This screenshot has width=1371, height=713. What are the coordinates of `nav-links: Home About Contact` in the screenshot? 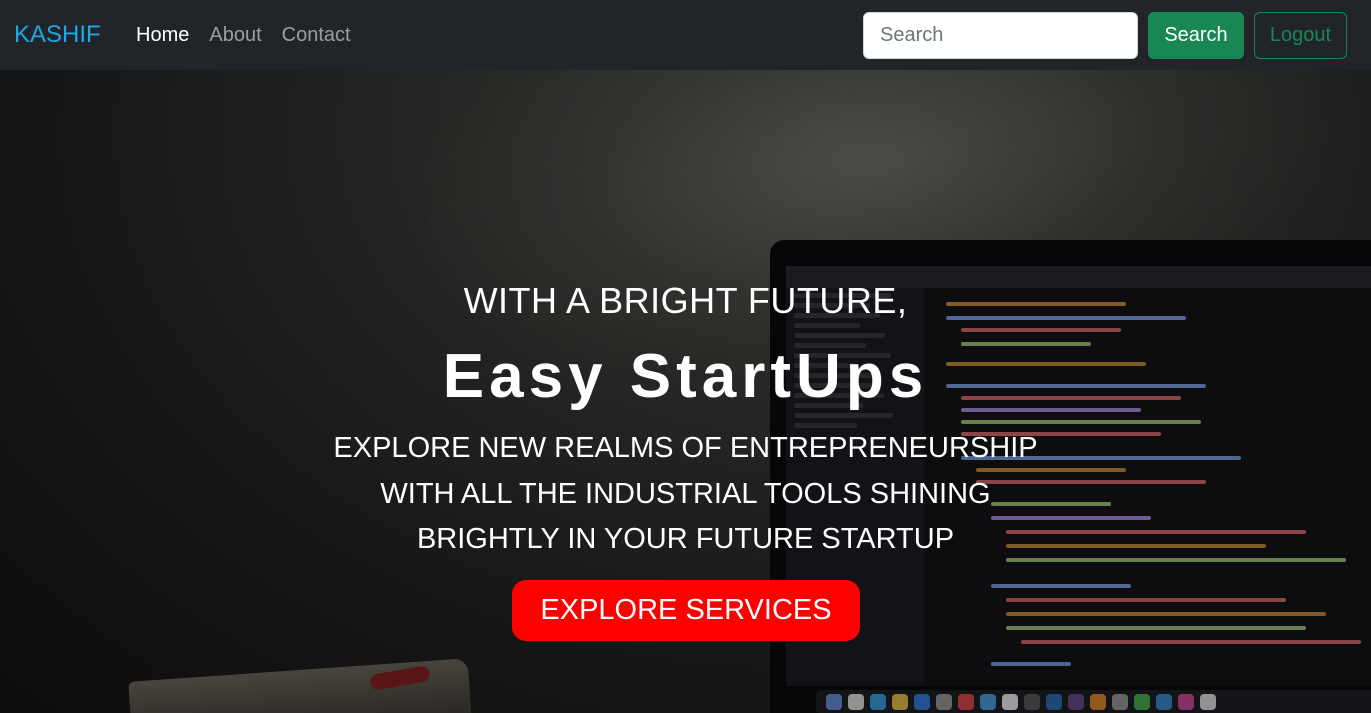 It's located at (243, 35).